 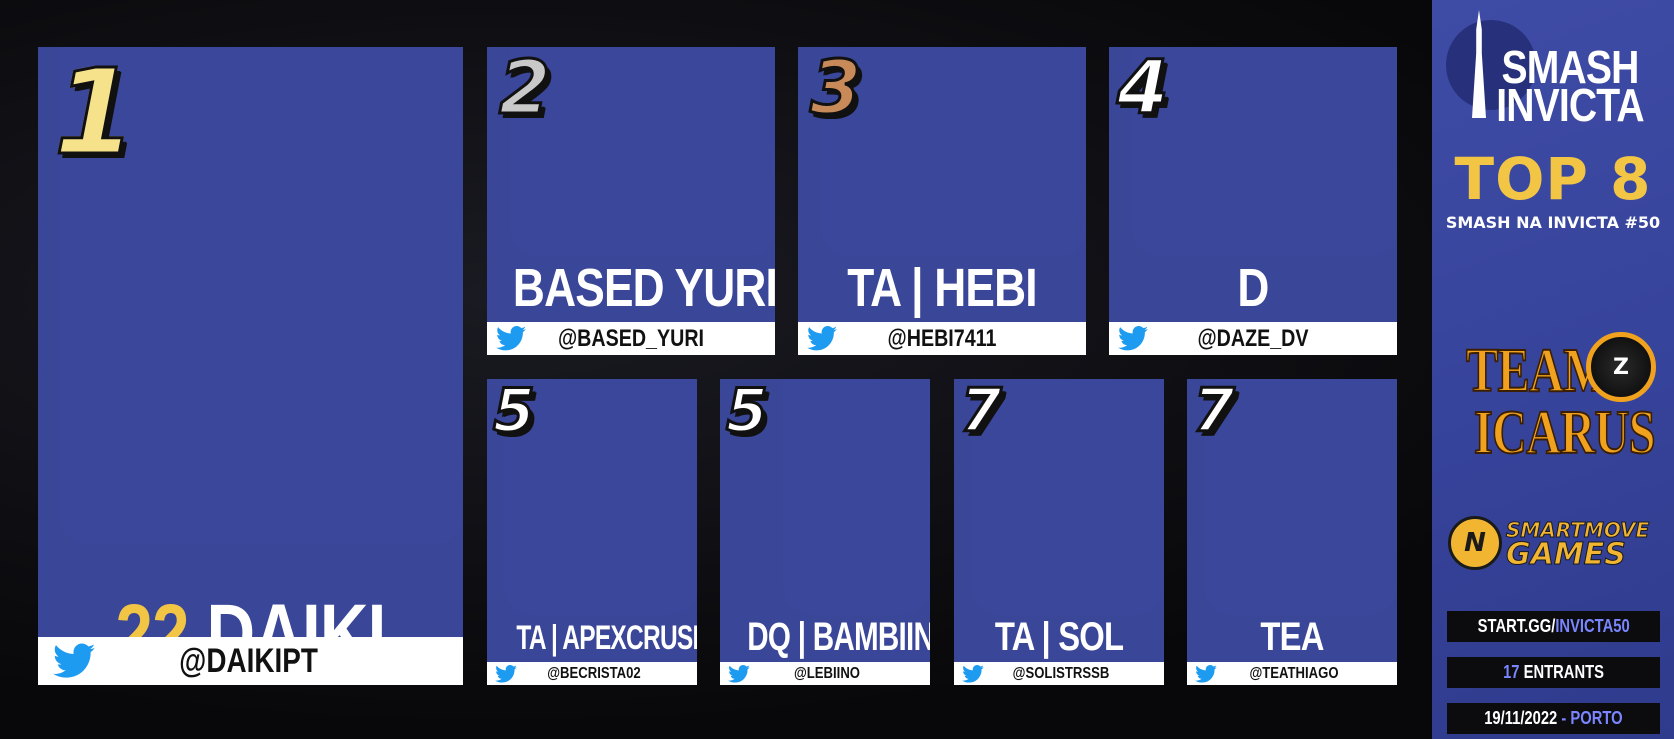 I want to click on entrants-box: 17 ENTRANTS, so click(x=1553, y=672).